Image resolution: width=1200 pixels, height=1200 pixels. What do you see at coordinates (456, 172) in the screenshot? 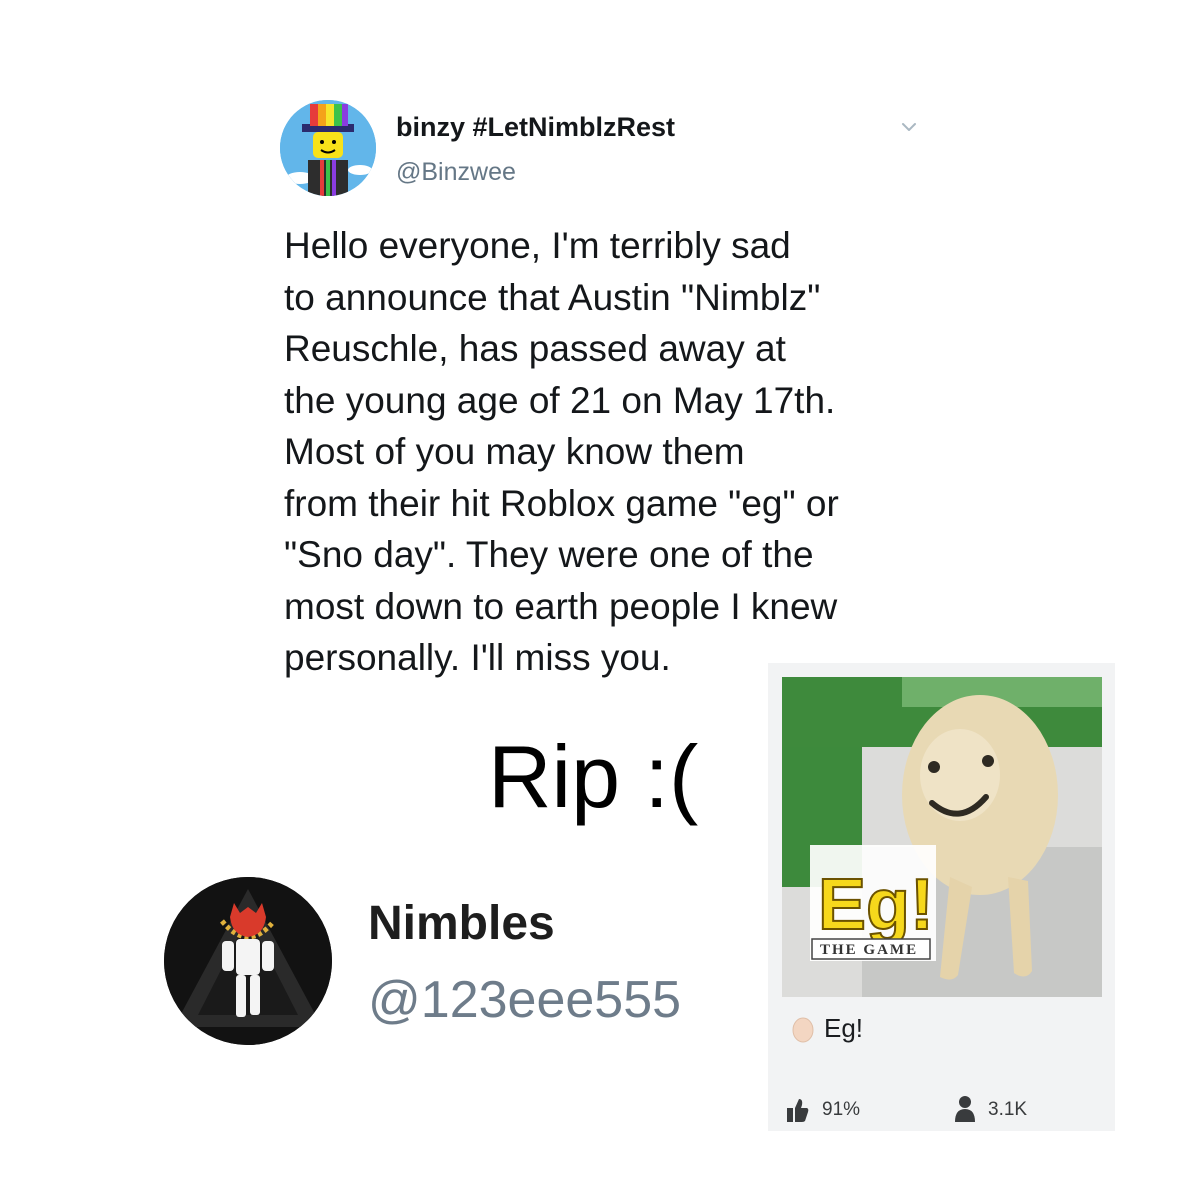
I see `tweet-handle: @Binzwee` at bounding box center [456, 172].